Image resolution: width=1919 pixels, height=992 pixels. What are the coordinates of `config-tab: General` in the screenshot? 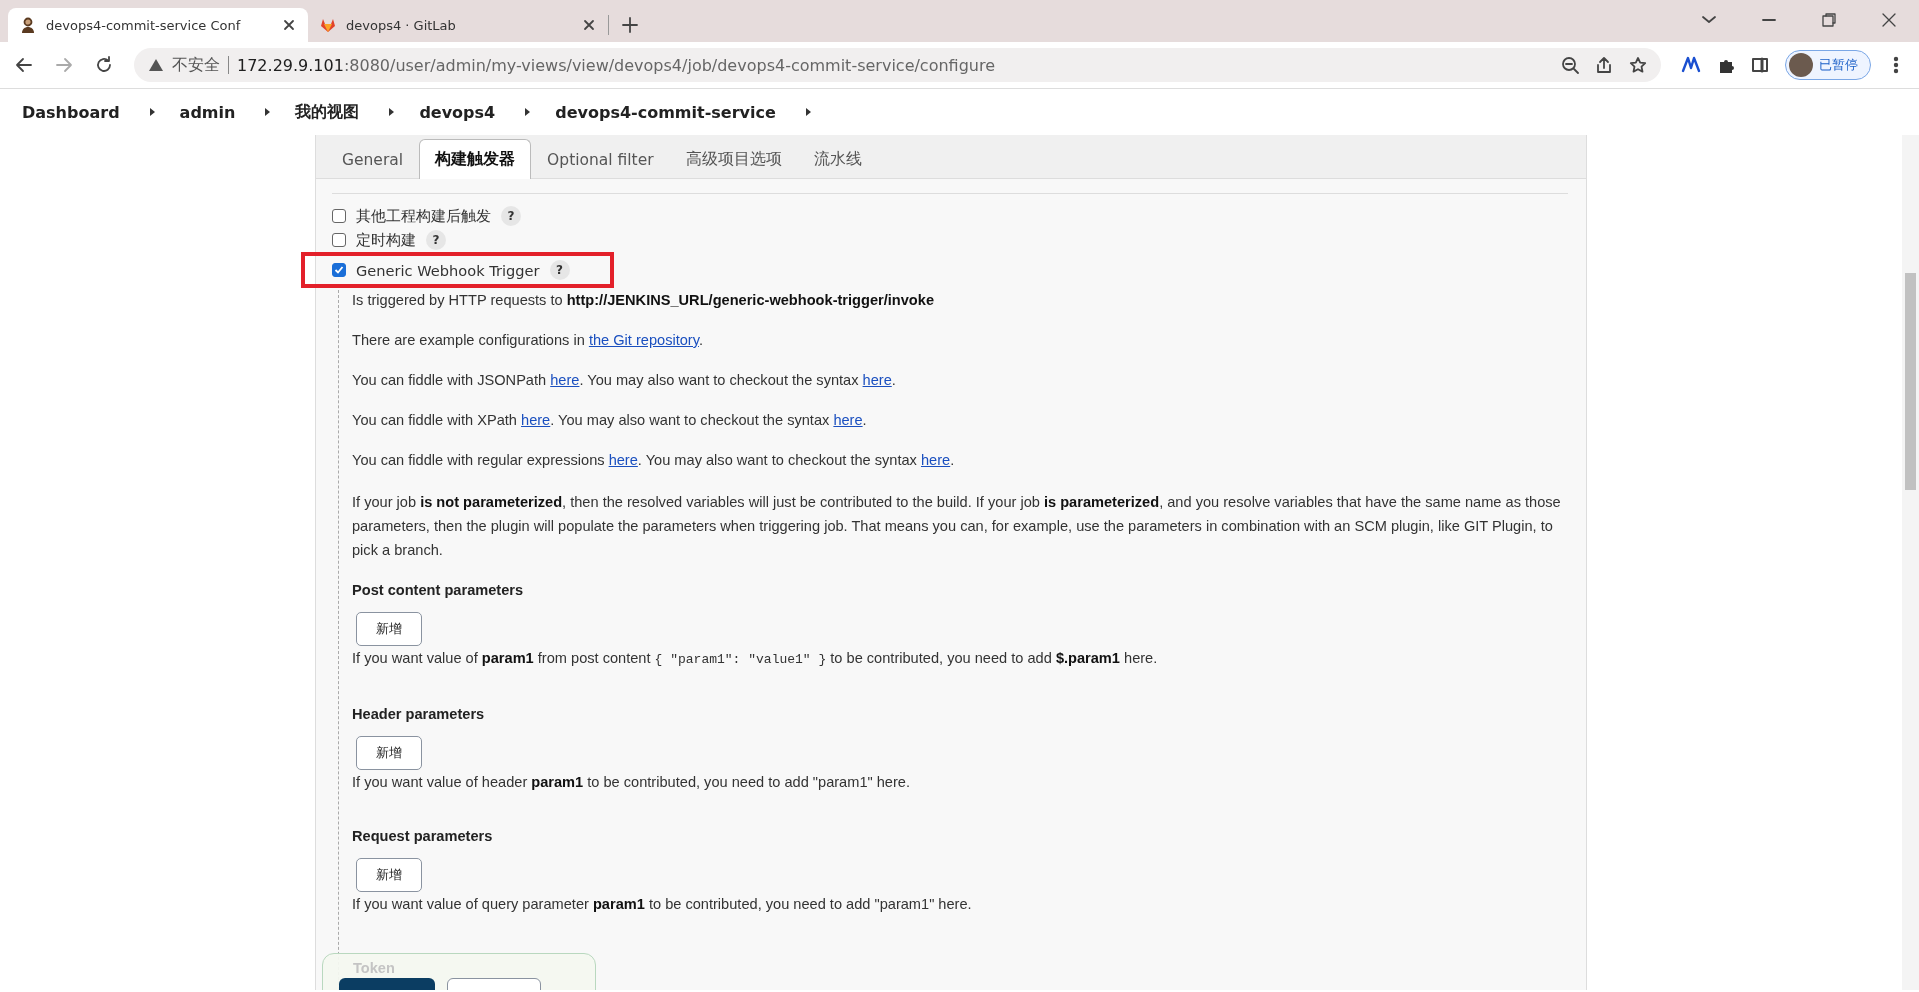 It's located at (373, 159).